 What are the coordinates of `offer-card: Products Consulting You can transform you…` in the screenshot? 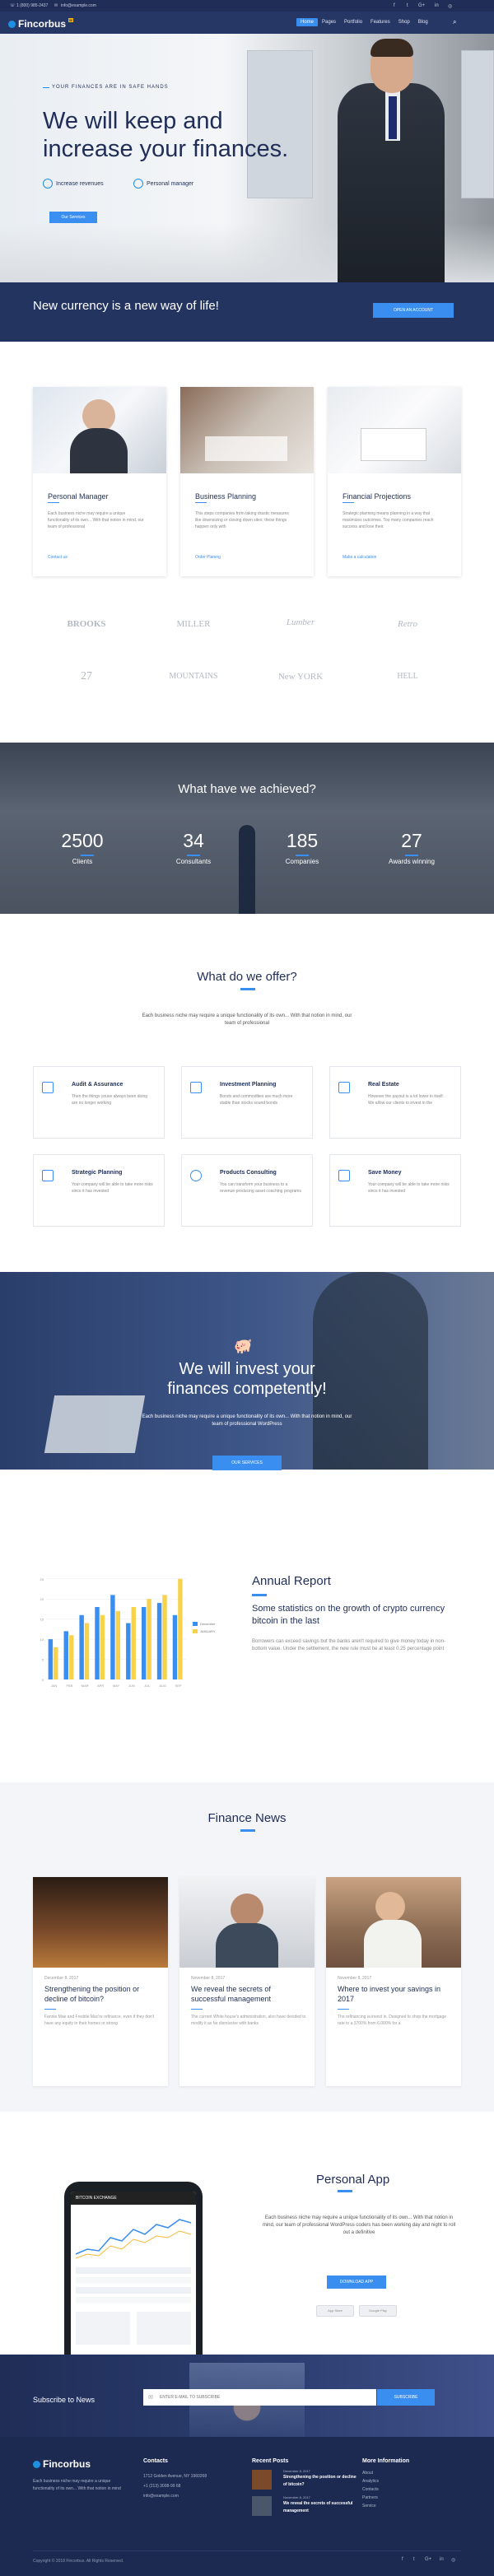 It's located at (247, 1190).